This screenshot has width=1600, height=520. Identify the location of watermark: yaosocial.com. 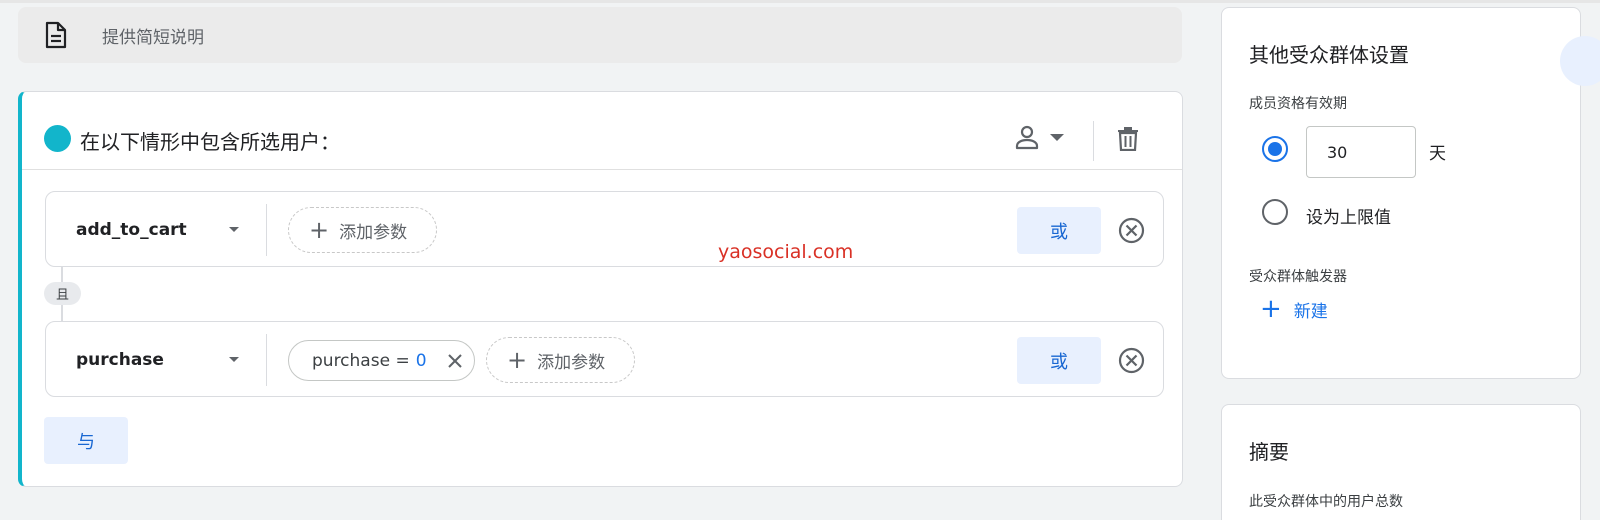
(786, 252).